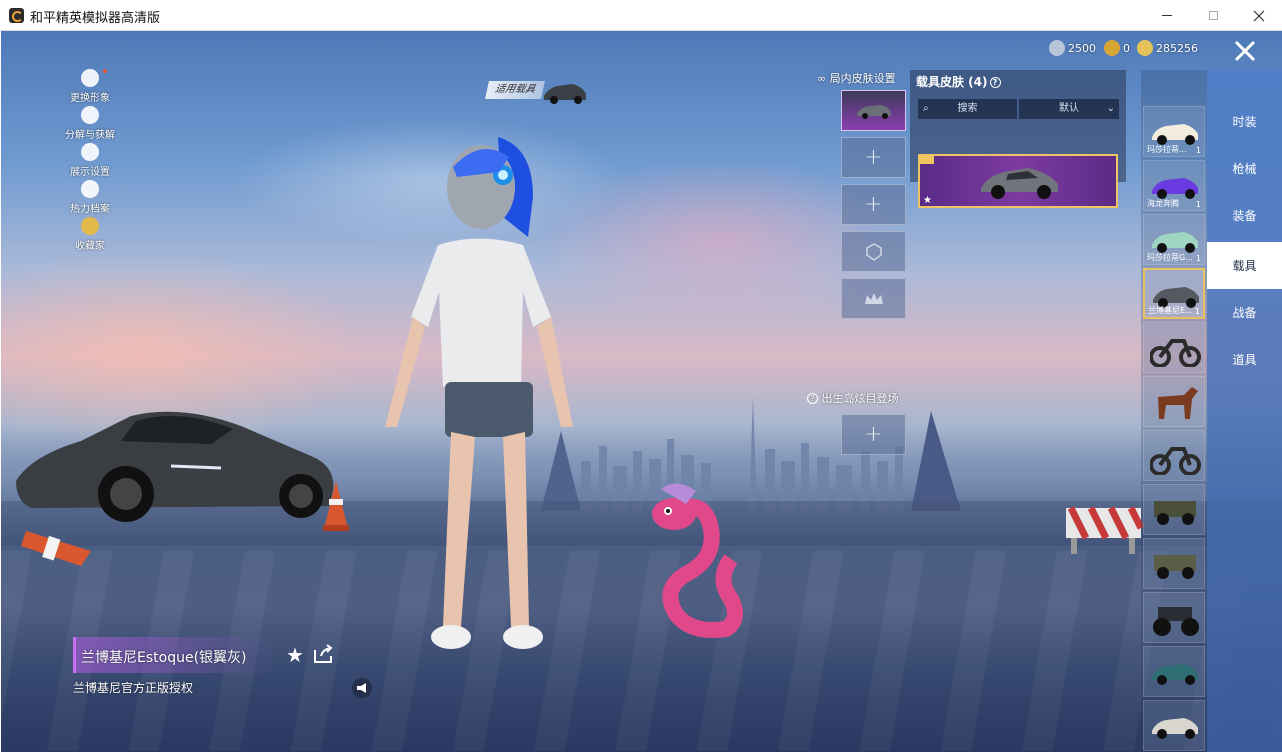  I want to click on skin-card-selected: ★, so click(1018, 181).